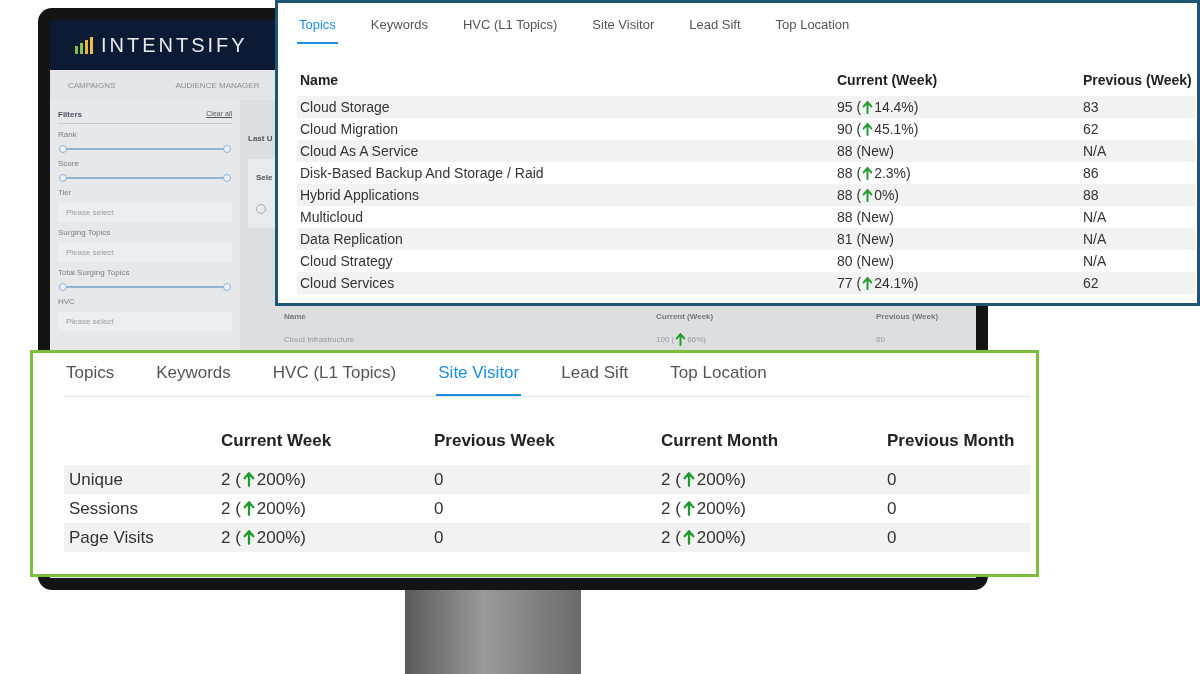 This screenshot has width=1200, height=674. What do you see at coordinates (1137, 283) in the screenshot?
I see `table-cell: 62` at bounding box center [1137, 283].